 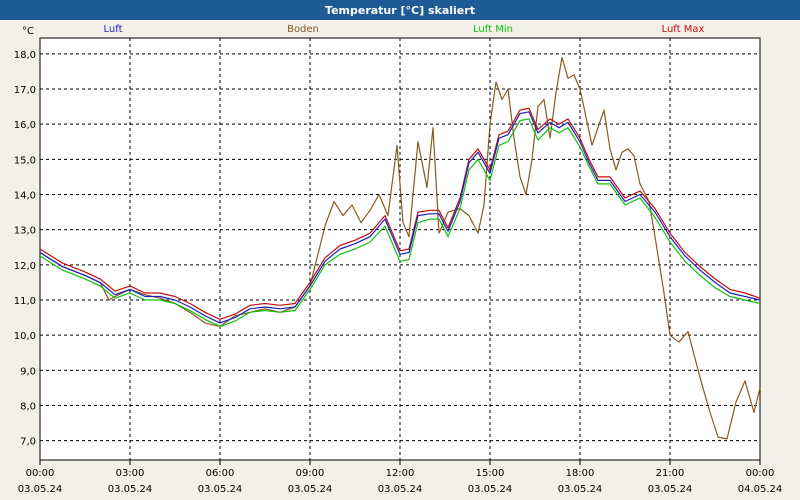 I want to click on y-tick-label: 17,0, so click(x=25, y=90).